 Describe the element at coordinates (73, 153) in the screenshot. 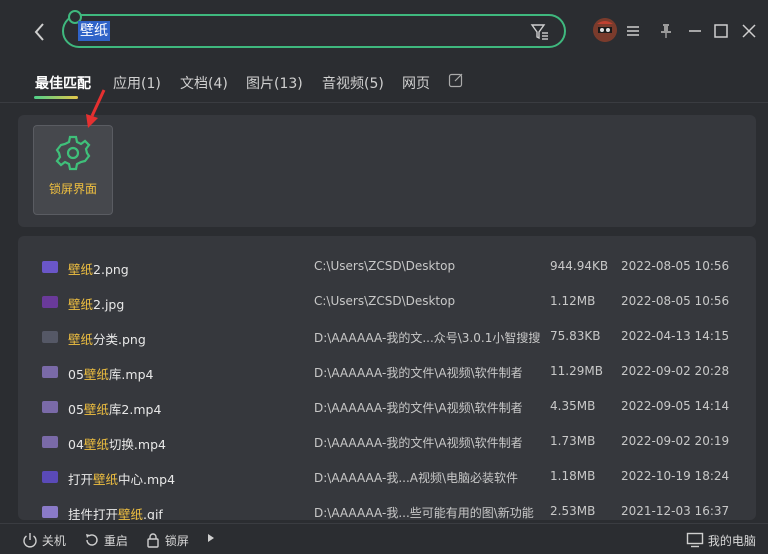

I see `gear-icon` at that location.